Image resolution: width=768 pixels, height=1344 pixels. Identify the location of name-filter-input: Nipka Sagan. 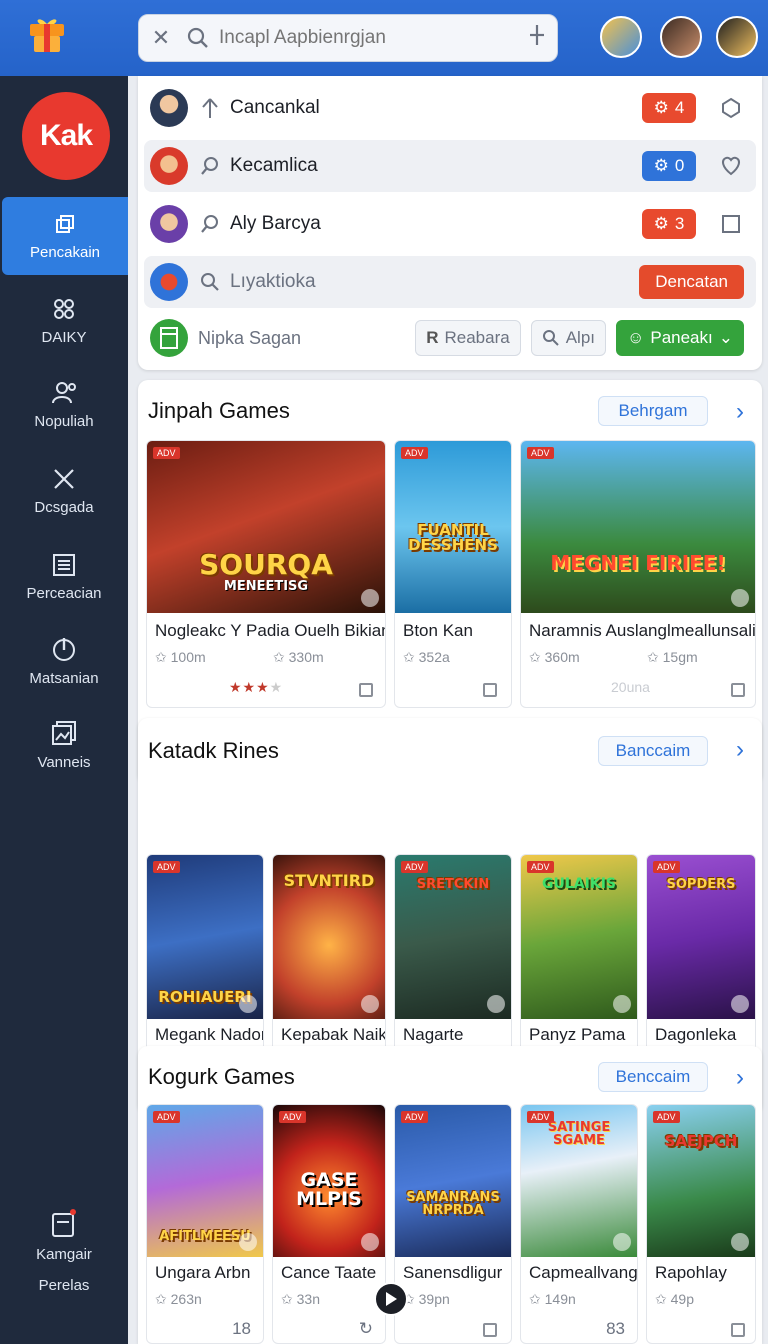
(306, 338).